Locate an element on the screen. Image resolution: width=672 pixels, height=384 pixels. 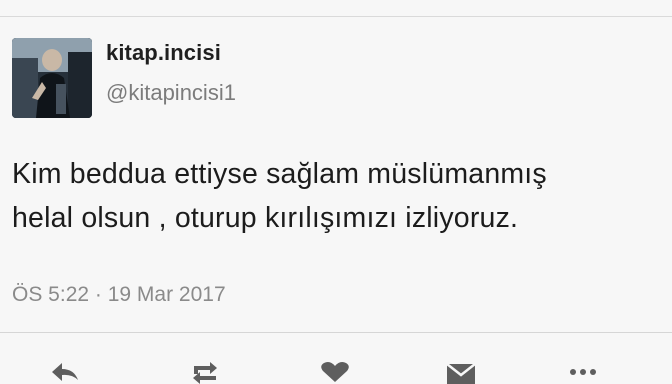
like-icon is located at coordinates (335, 372).